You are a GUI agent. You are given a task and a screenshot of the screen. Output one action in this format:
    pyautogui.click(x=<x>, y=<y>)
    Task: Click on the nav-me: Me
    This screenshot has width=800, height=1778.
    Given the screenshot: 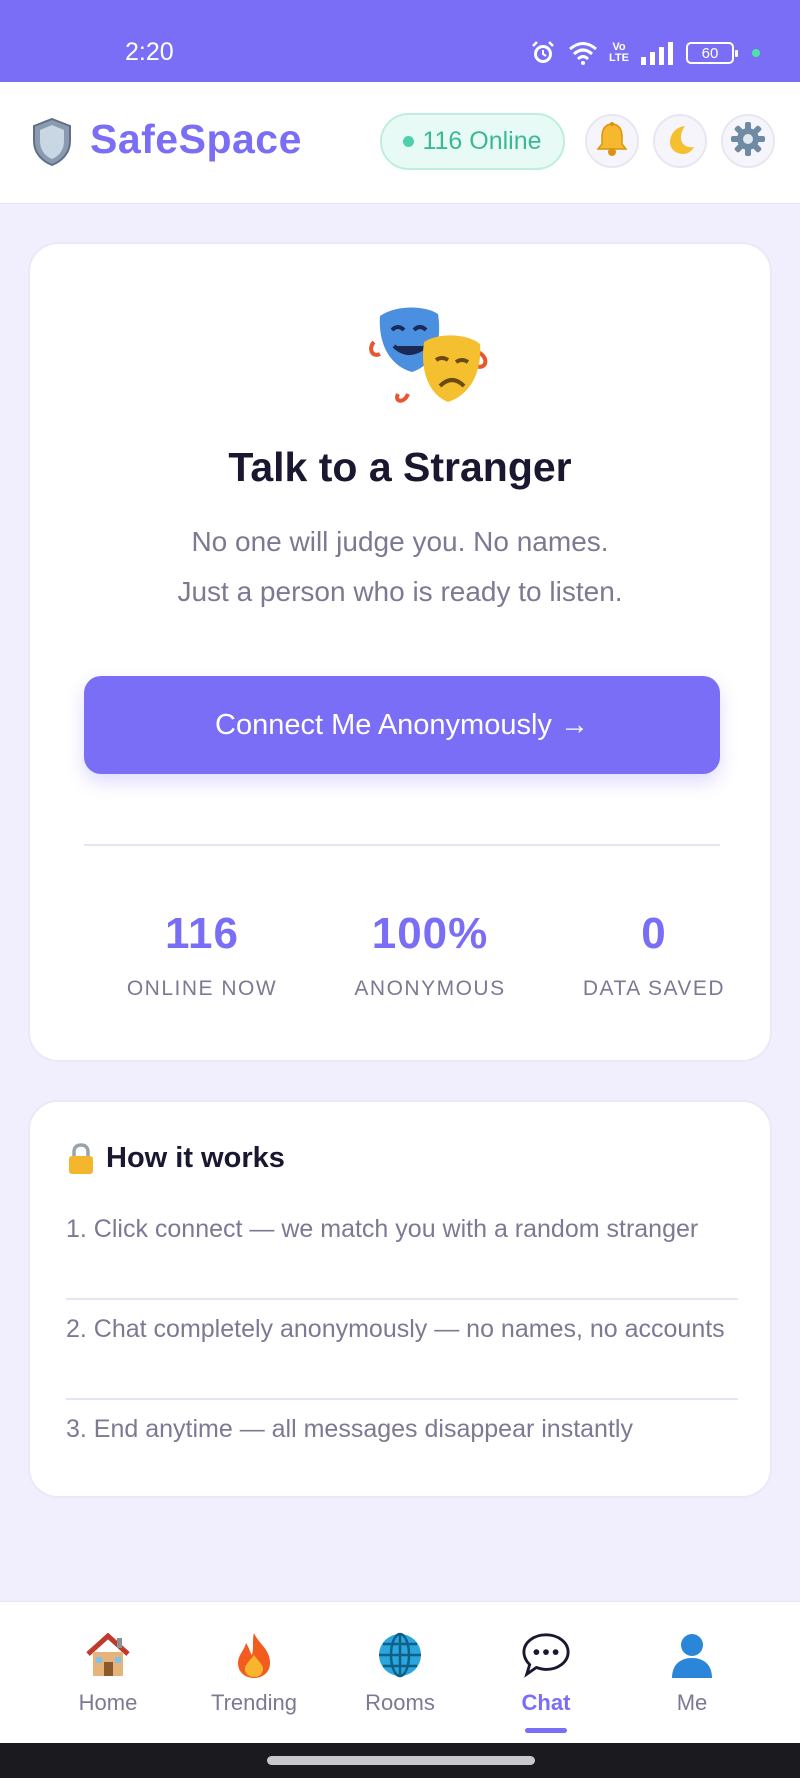 What is the action you would take?
    pyautogui.click(x=692, y=1673)
    